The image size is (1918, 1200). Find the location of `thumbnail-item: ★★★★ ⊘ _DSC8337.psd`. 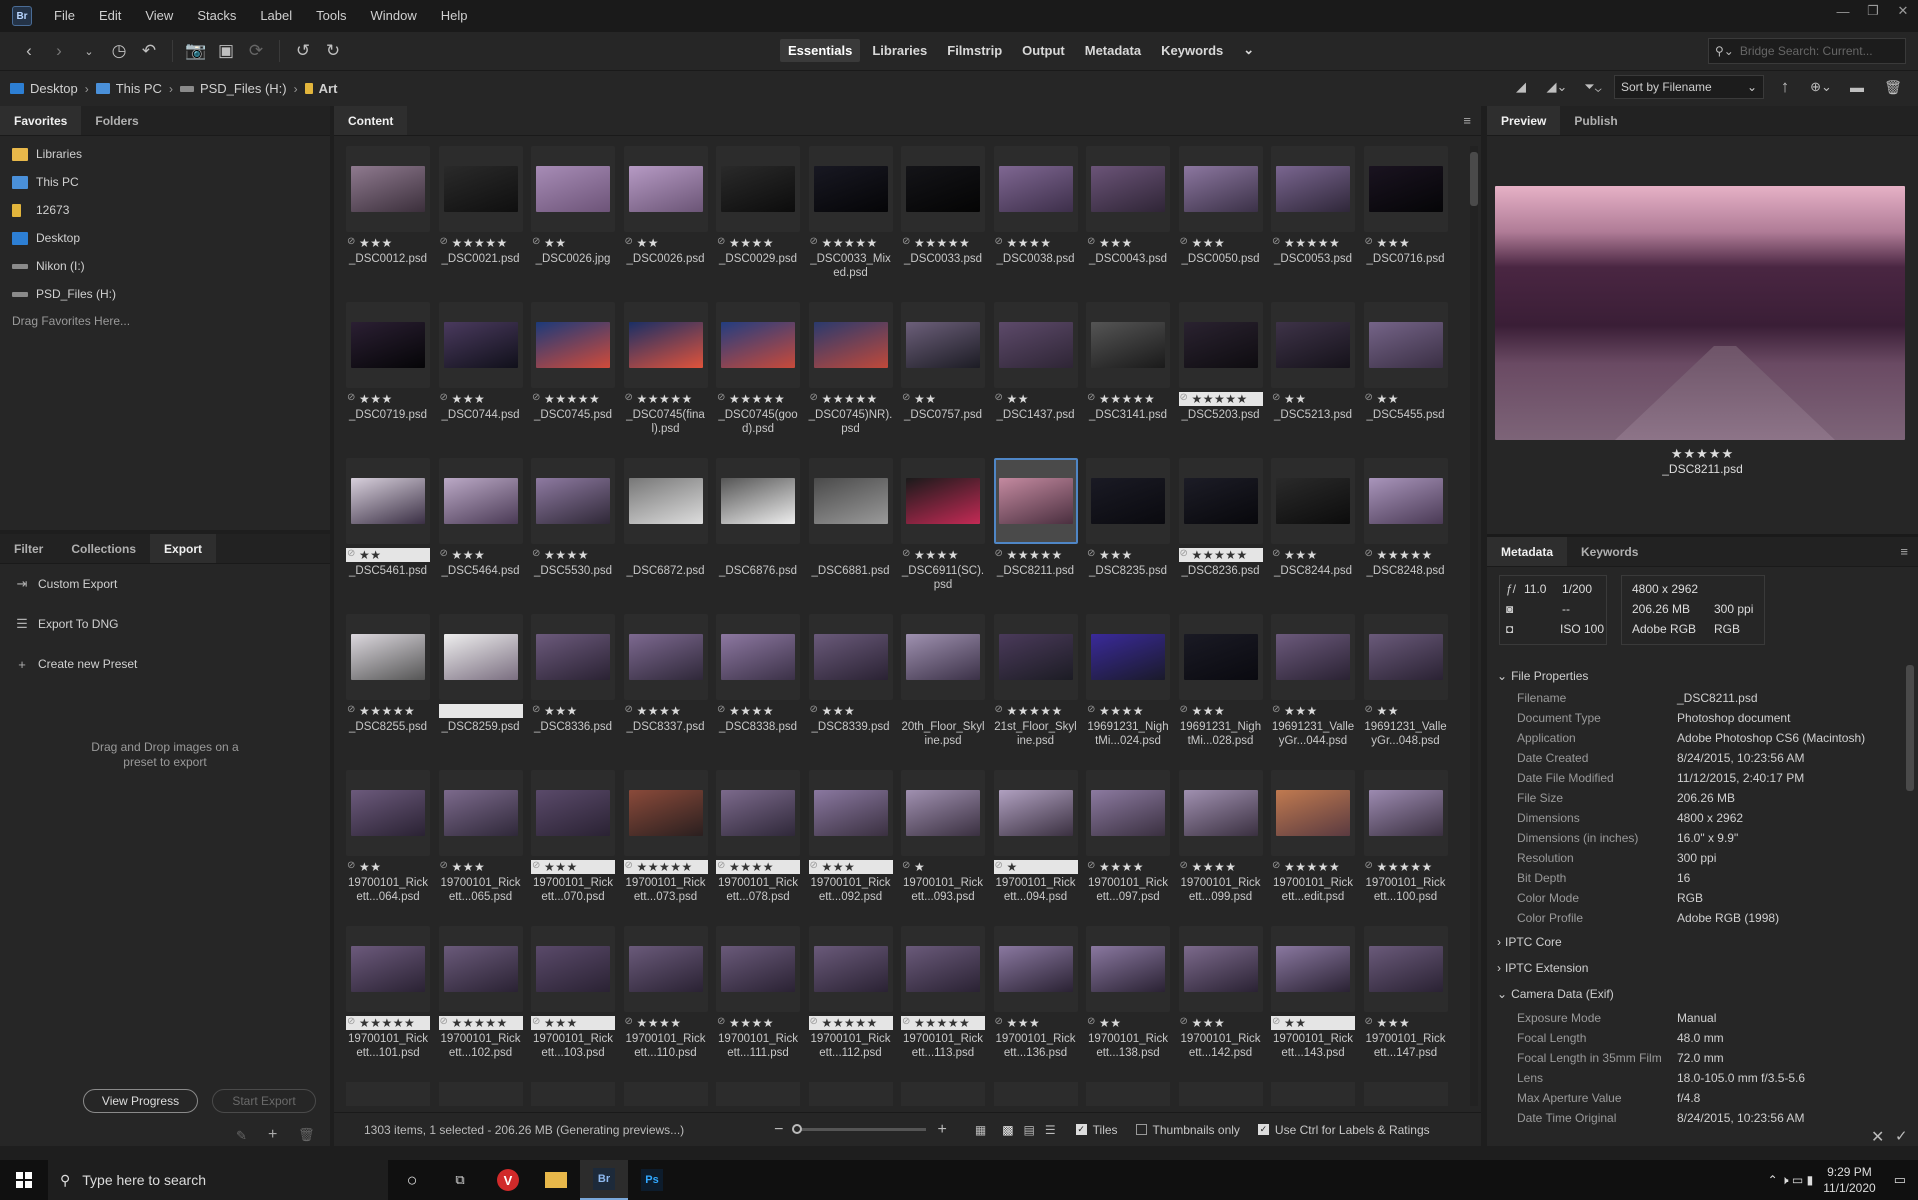

thumbnail-item: ★★★★ ⊘ _DSC8337.psd is located at coordinates (667, 689).